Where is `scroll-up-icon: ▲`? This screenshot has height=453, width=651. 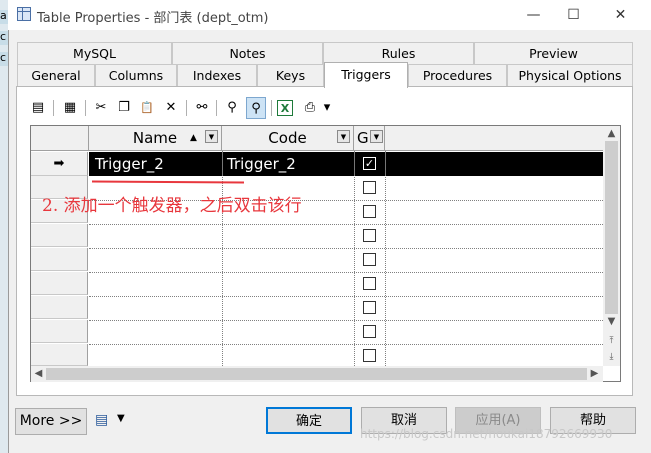 scroll-up-icon: ▲ is located at coordinates (611, 134).